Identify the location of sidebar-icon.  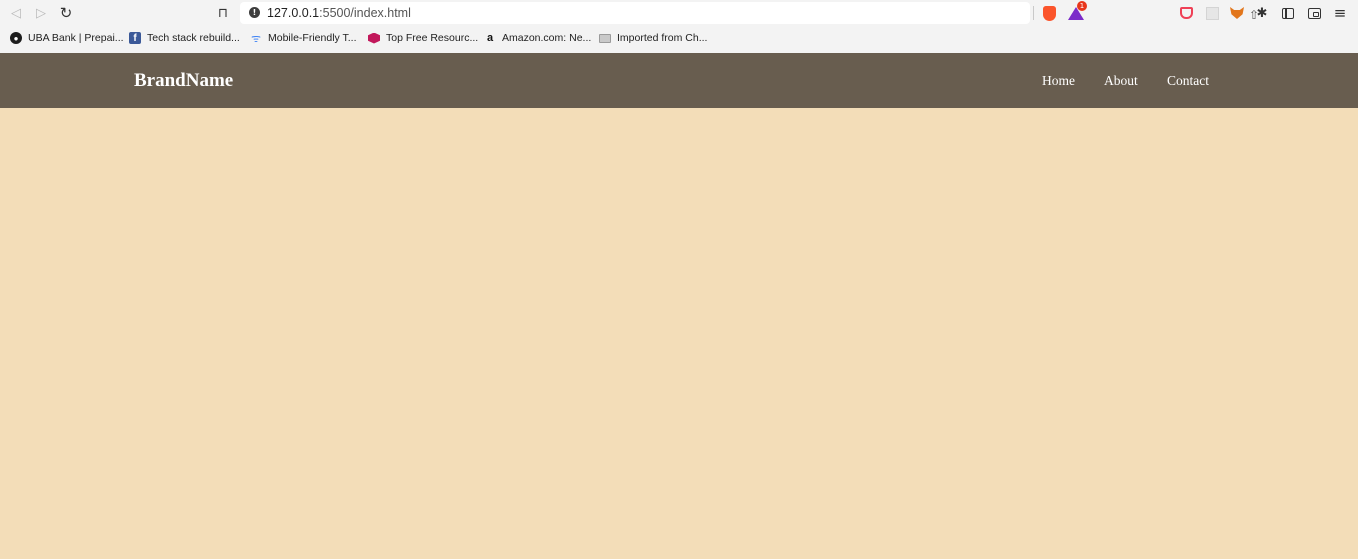
(1288, 13).